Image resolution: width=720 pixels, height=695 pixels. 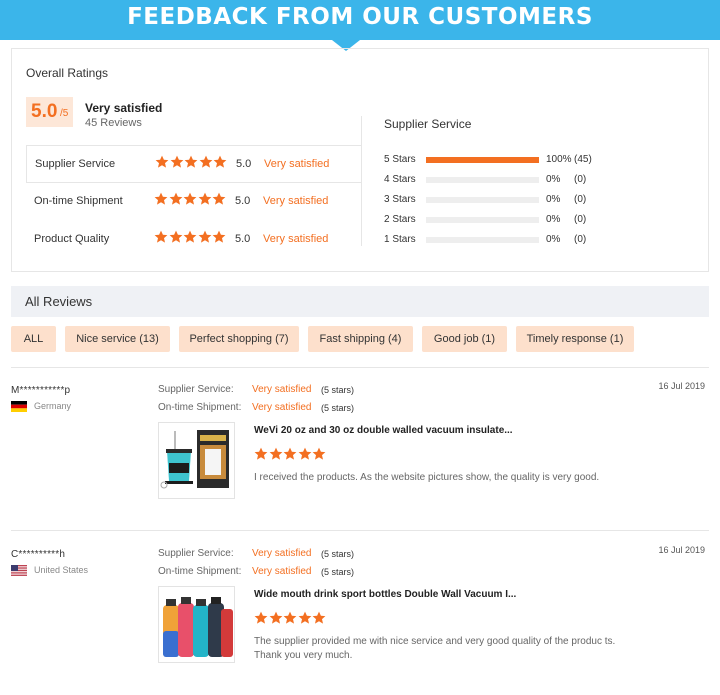 What do you see at coordinates (33, 339) in the screenshot?
I see `filter-chip-all: ALL` at bounding box center [33, 339].